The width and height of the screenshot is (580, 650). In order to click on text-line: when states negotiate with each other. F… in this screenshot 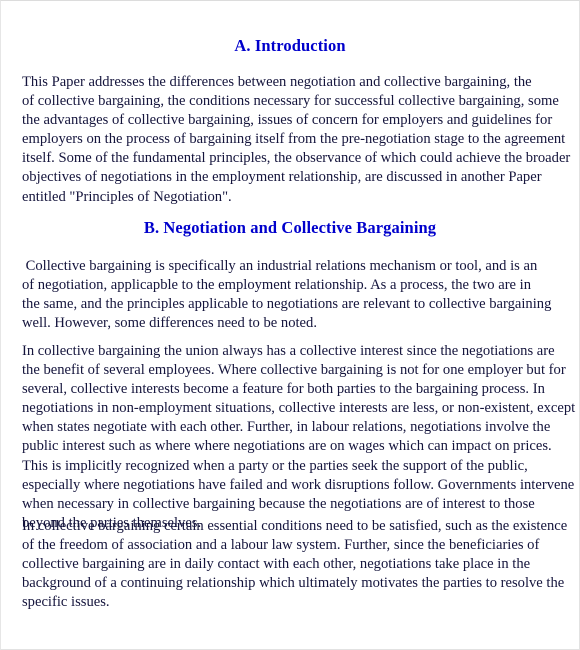, I will do `click(286, 427)`.